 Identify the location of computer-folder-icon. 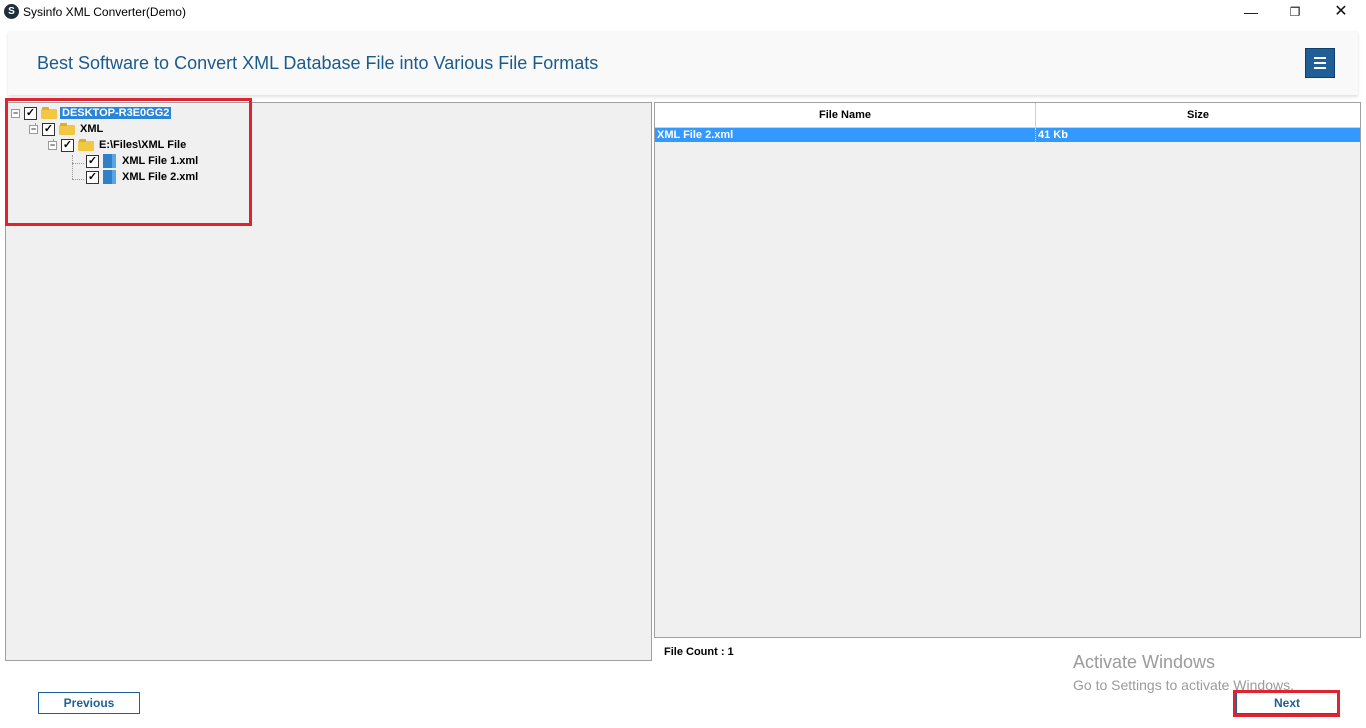
(49, 113).